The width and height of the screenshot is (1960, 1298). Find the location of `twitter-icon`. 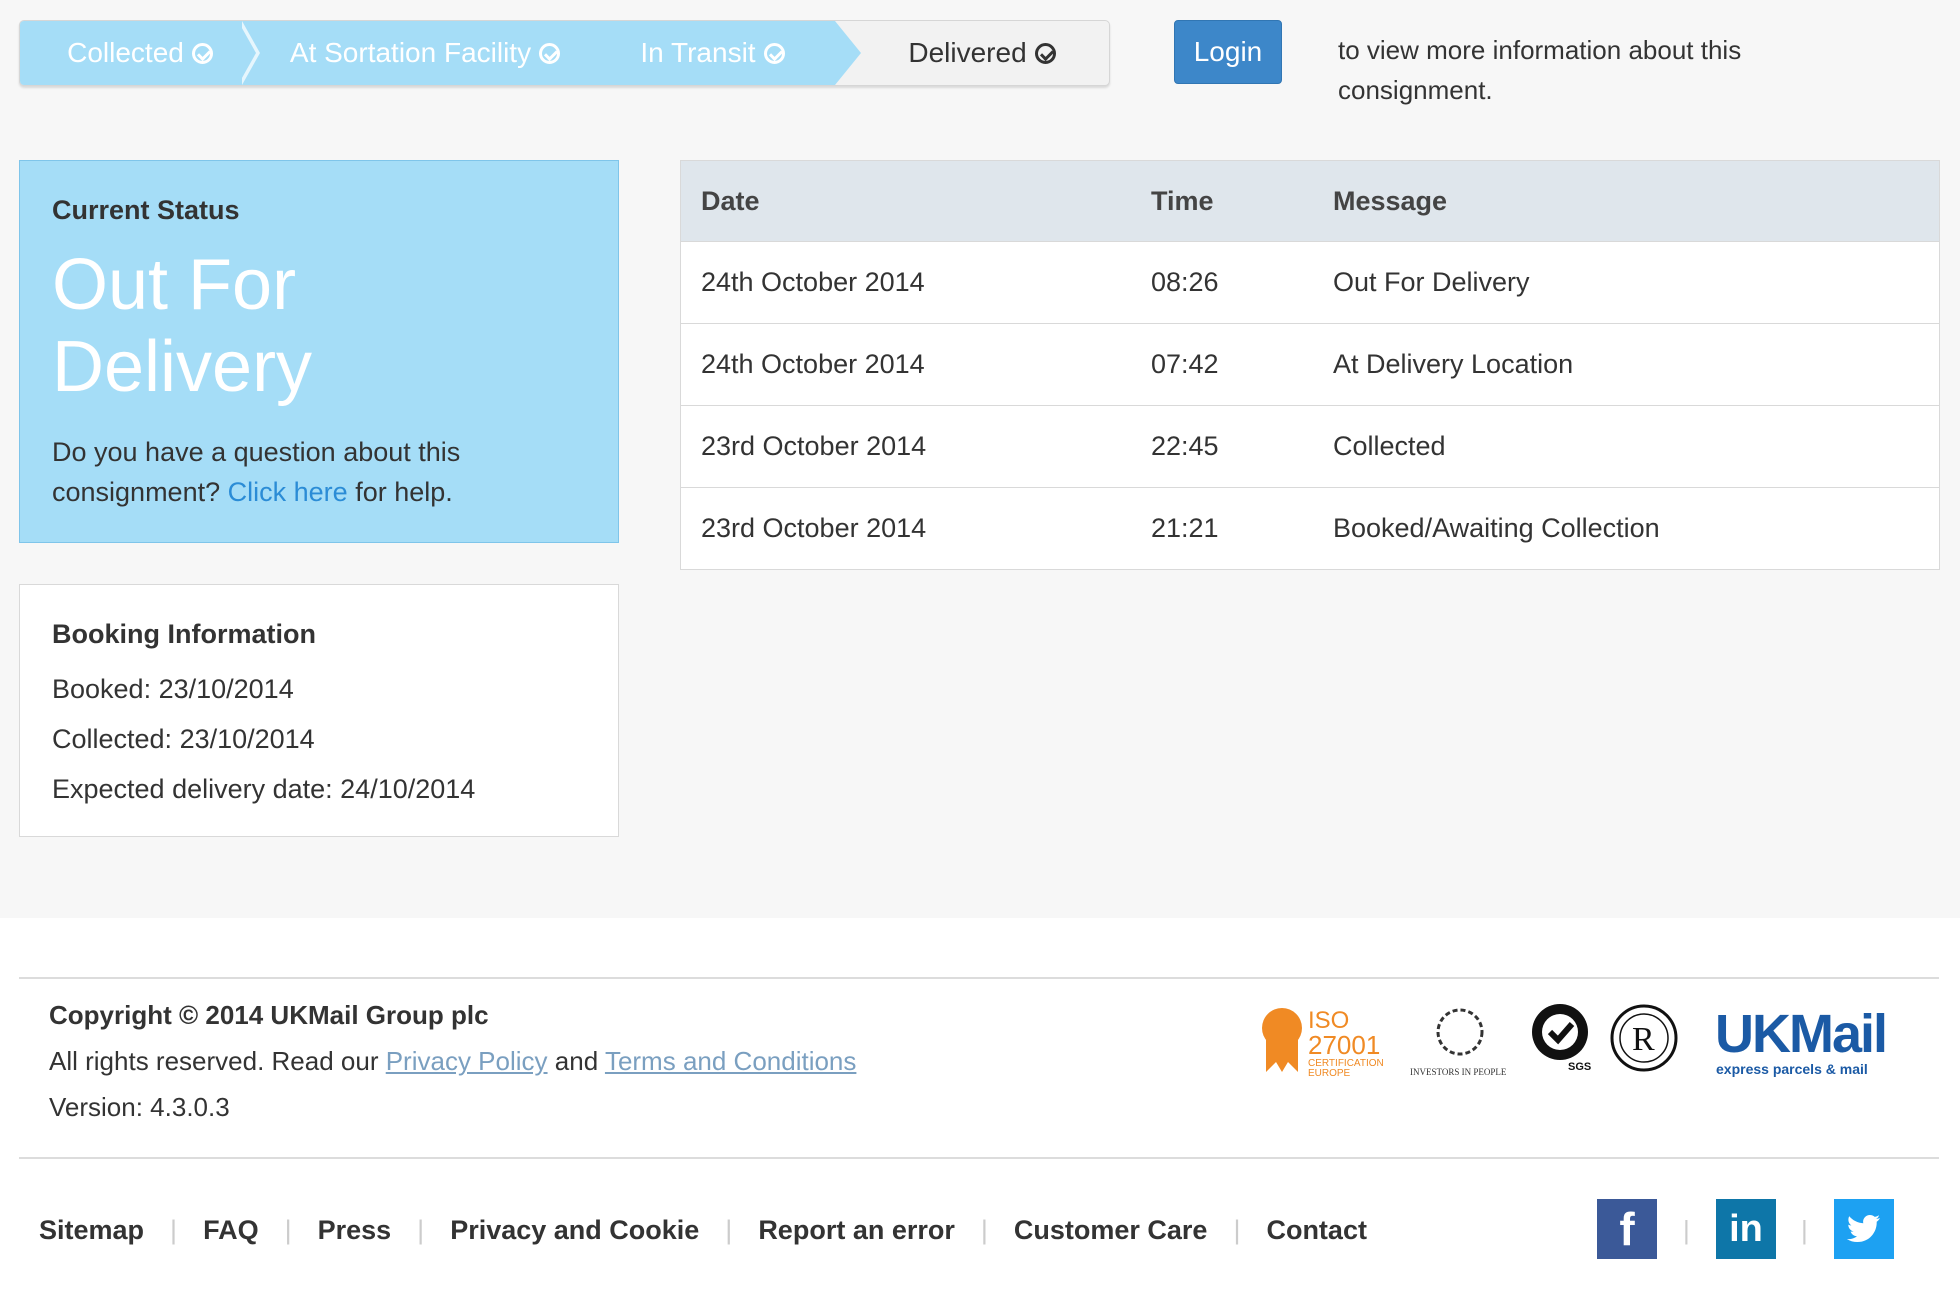

twitter-icon is located at coordinates (1864, 1229).